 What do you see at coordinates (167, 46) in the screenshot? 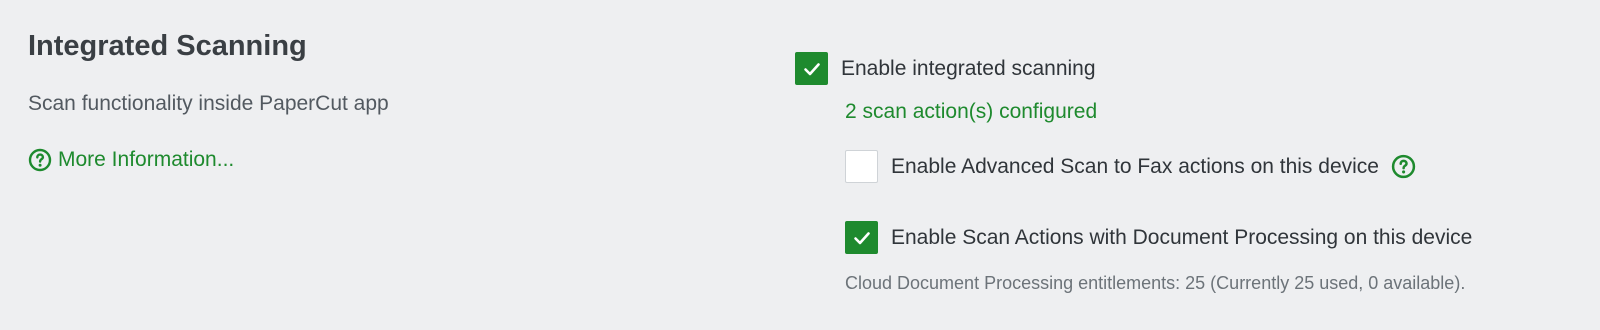
I see `section-title: Integrated Scanning` at bounding box center [167, 46].